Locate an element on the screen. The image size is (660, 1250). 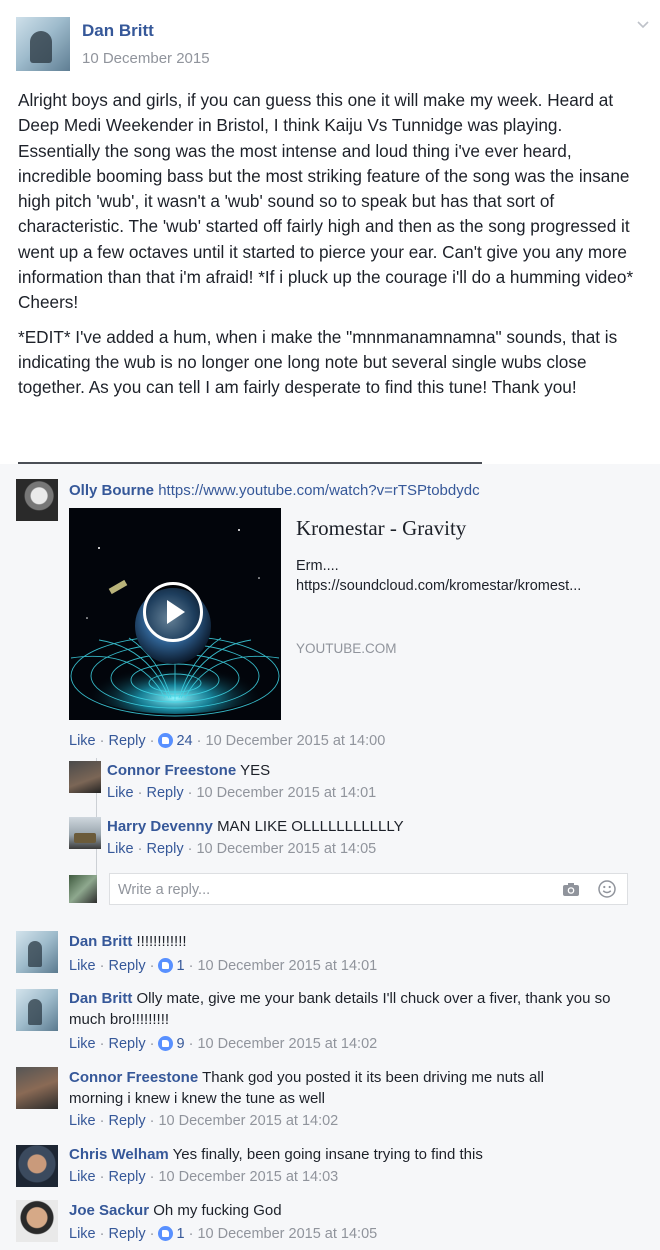
reply-text: Harry Devenny MAN LIKE OLLLLLLLLLLLY is located at coordinates (255, 826).